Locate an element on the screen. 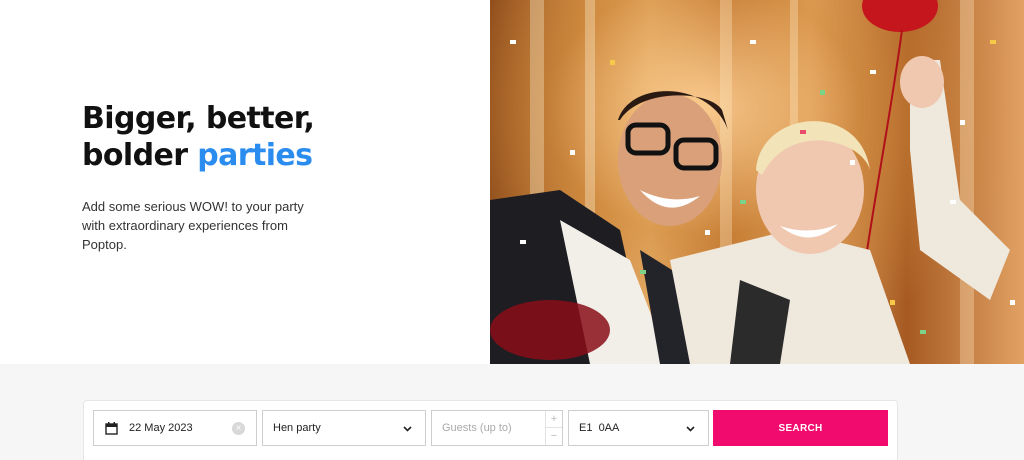  guests-placeholder: Guests (up to) is located at coordinates (477, 428).